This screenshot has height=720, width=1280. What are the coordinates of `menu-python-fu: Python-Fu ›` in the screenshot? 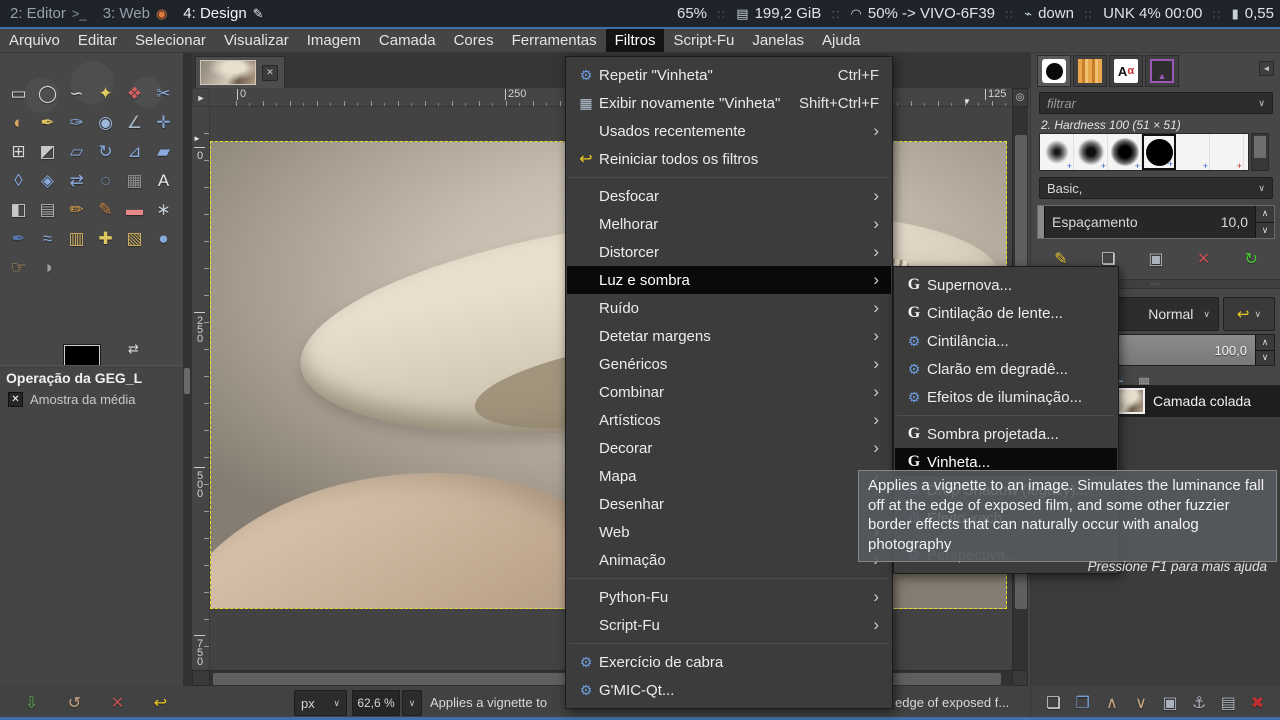 It's located at (729, 597).